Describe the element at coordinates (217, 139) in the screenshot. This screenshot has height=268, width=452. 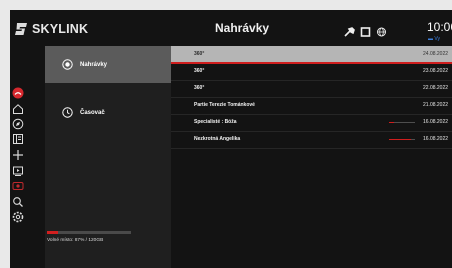
I see `recording-title: Nezkrotná Angelika` at that location.